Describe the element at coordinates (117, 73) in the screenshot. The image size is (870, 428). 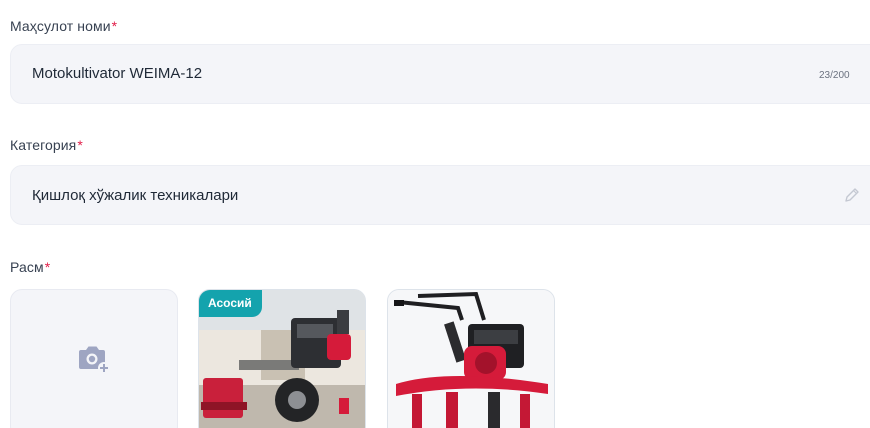
I see `product-name-value: Motokultivator WEIMA-12` at that location.